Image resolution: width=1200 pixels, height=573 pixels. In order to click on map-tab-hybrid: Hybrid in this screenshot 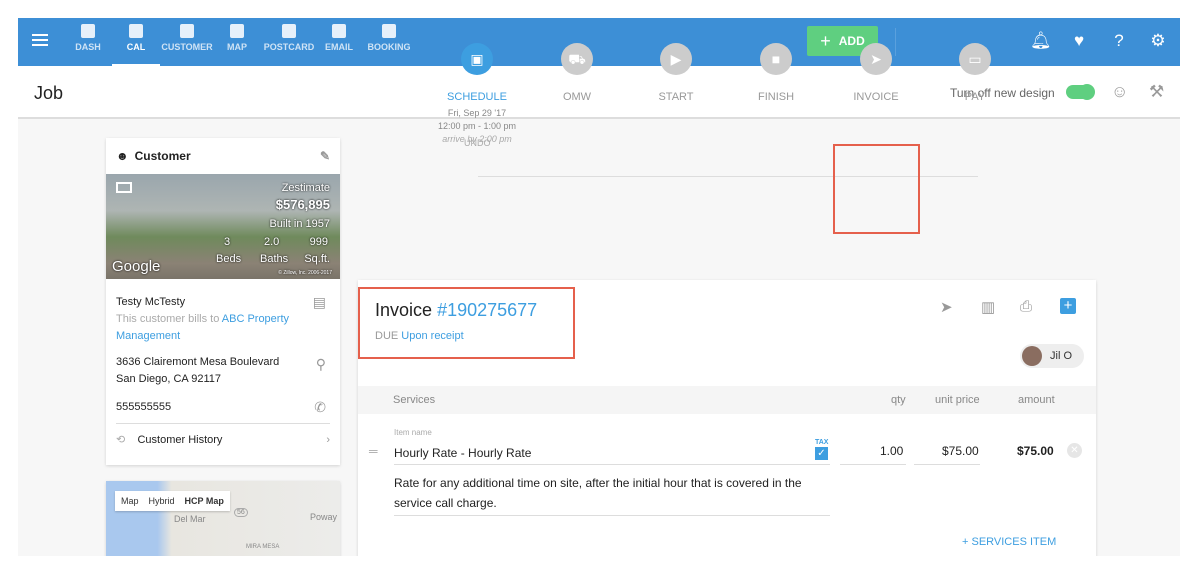, I will do `click(162, 501)`.